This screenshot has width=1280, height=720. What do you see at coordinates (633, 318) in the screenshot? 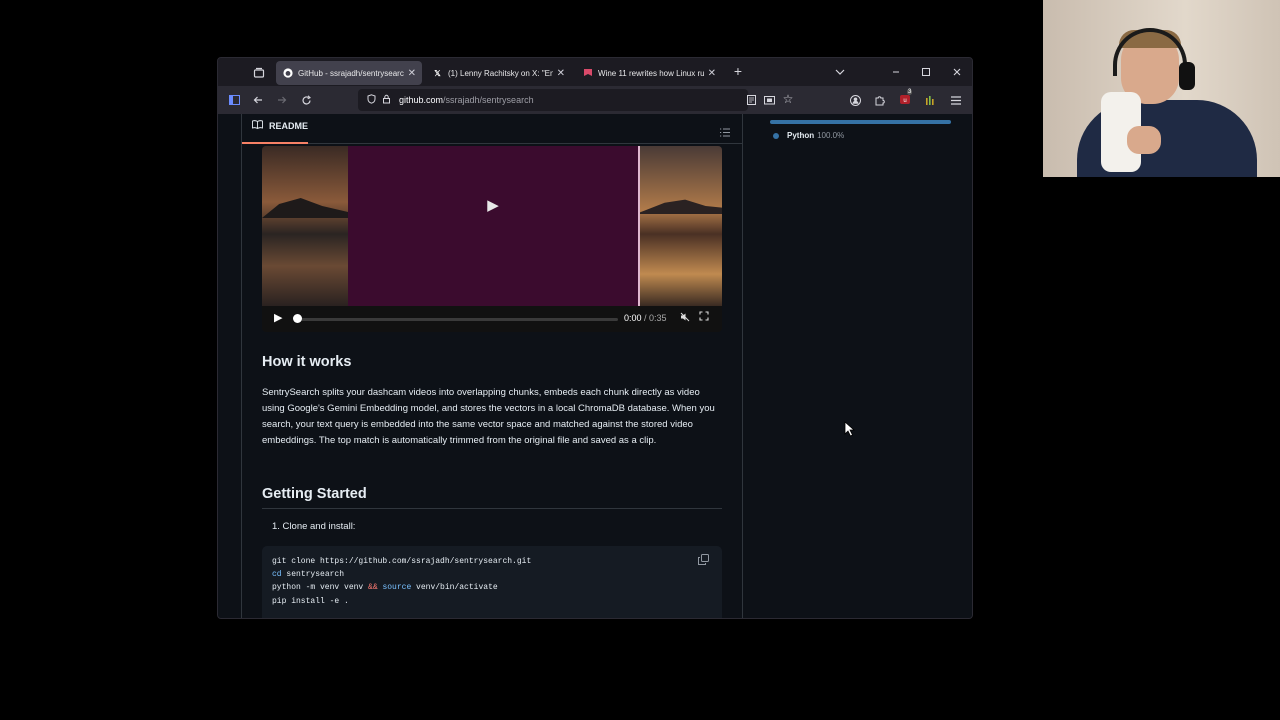
I see `current-time: 0:00` at bounding box center [633, 318].